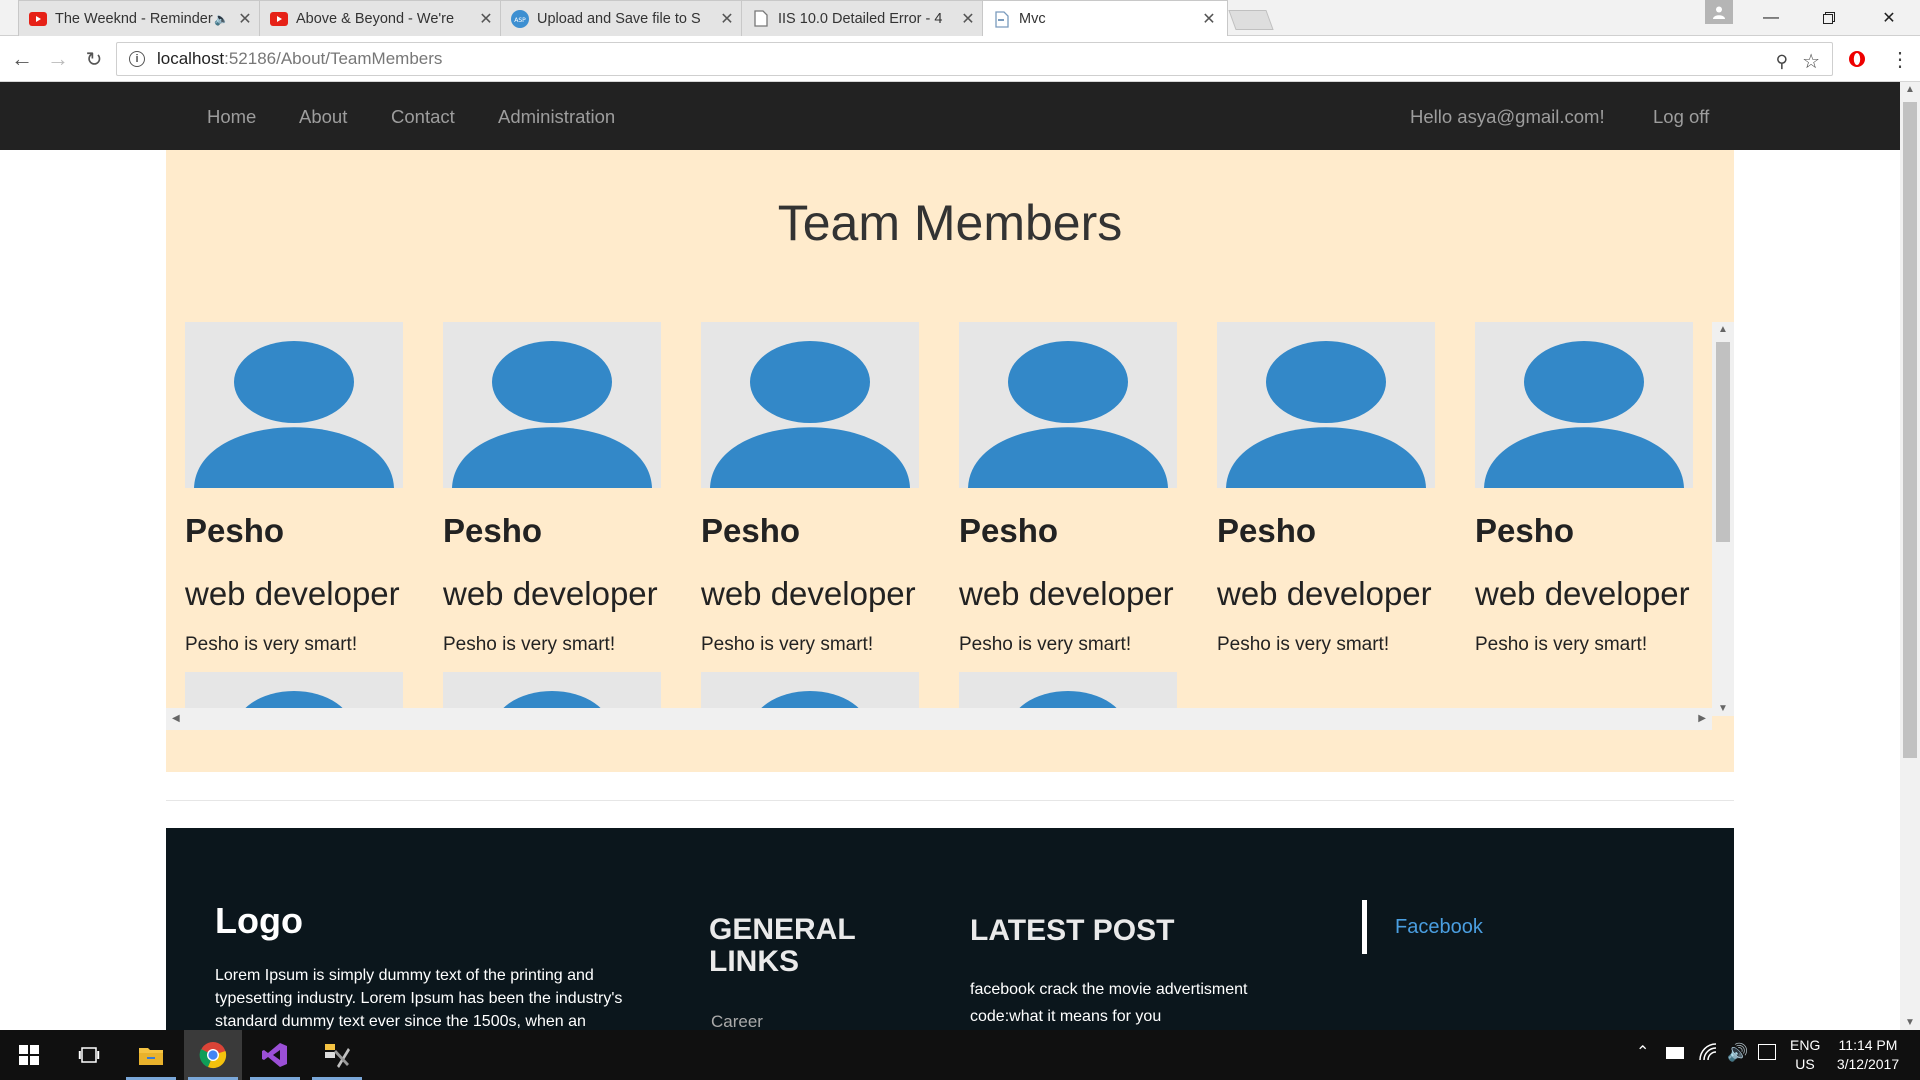  I want to click on browser-tab: IIS 10.0 Detailed Error - 4 ✕, so click(864, 18).